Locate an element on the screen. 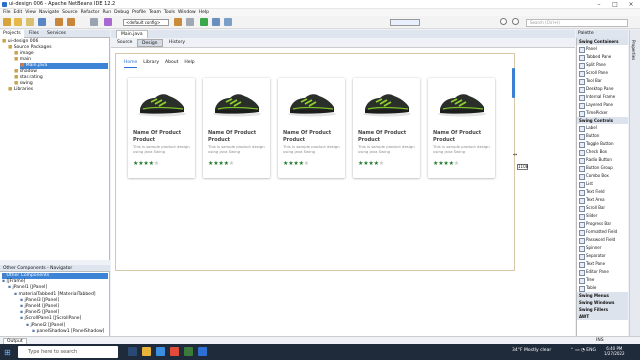 This screenshot has height=360, width=640. palette-group-header: Swing Windows is located at coordinates (602, 302).